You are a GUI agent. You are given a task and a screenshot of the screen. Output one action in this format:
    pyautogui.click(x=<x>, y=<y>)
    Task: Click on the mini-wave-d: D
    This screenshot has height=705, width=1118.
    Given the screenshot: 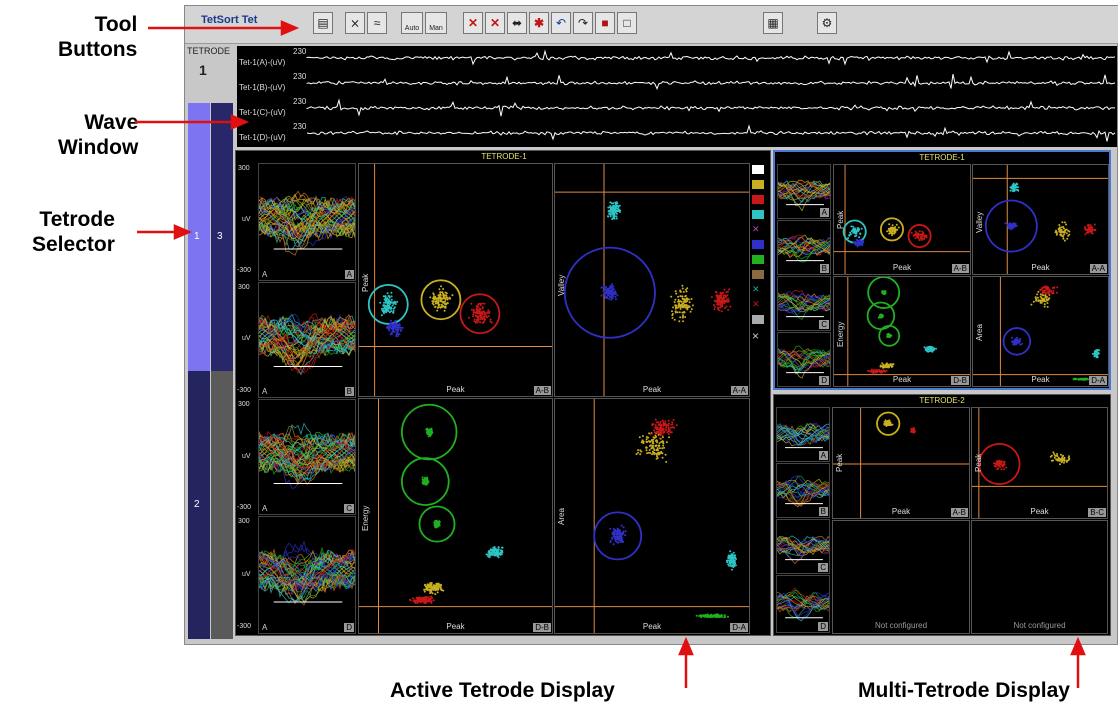 What is the action you would take?
    pyautogui.click(x=804, y=359)
    